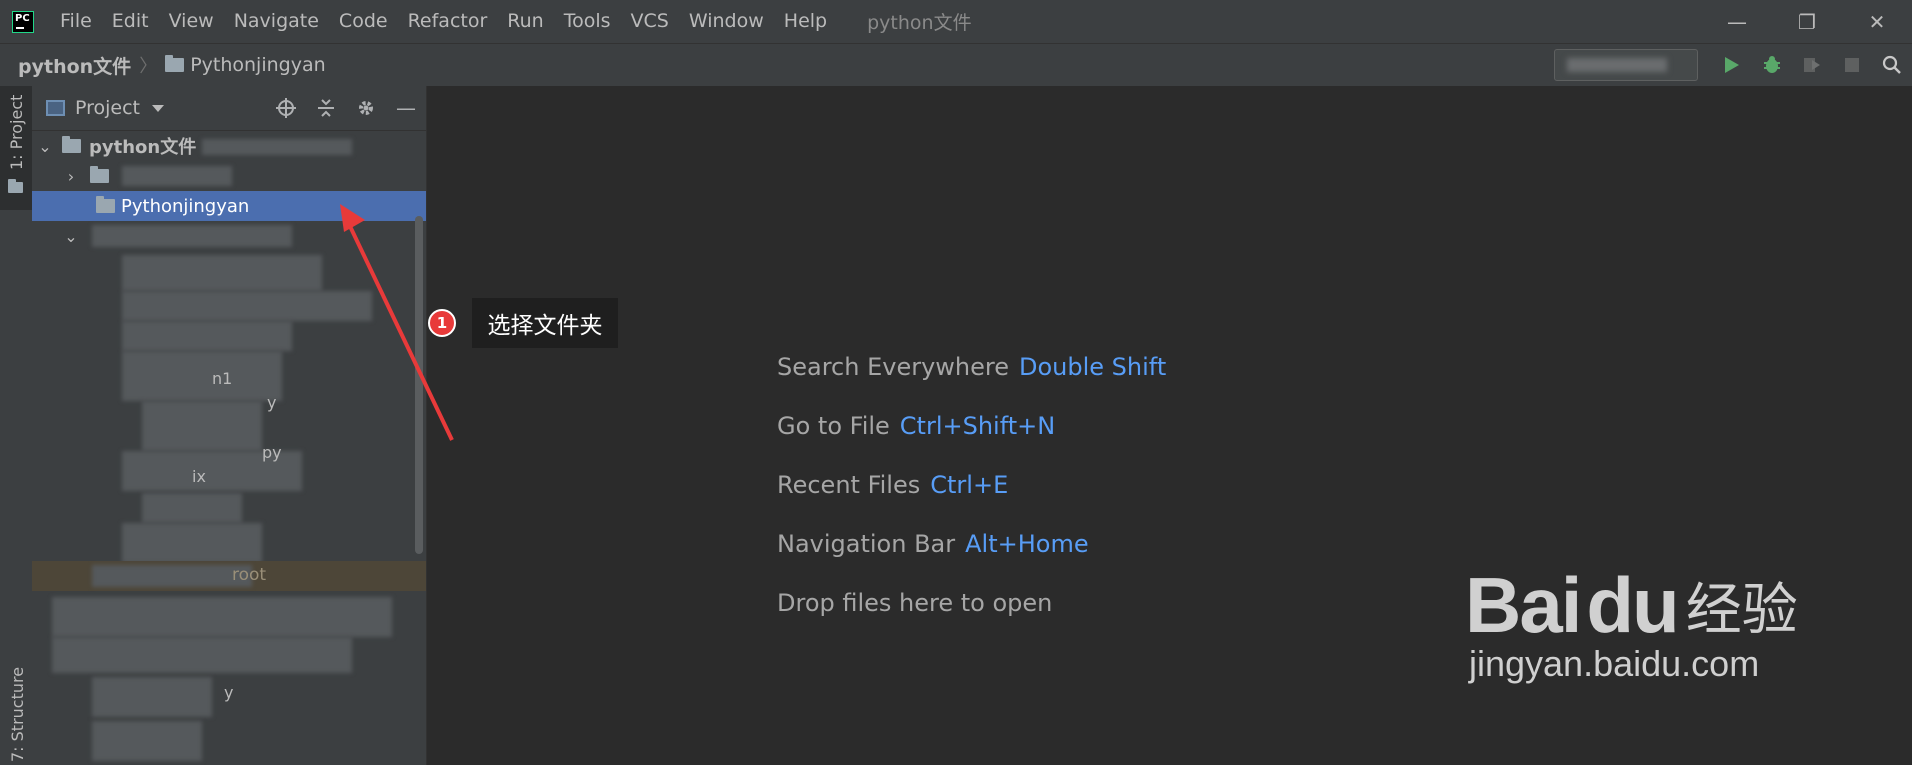  I want to click on welcome-navigation-bar: Navigation Bar Alt+Home, so click(933, 544).